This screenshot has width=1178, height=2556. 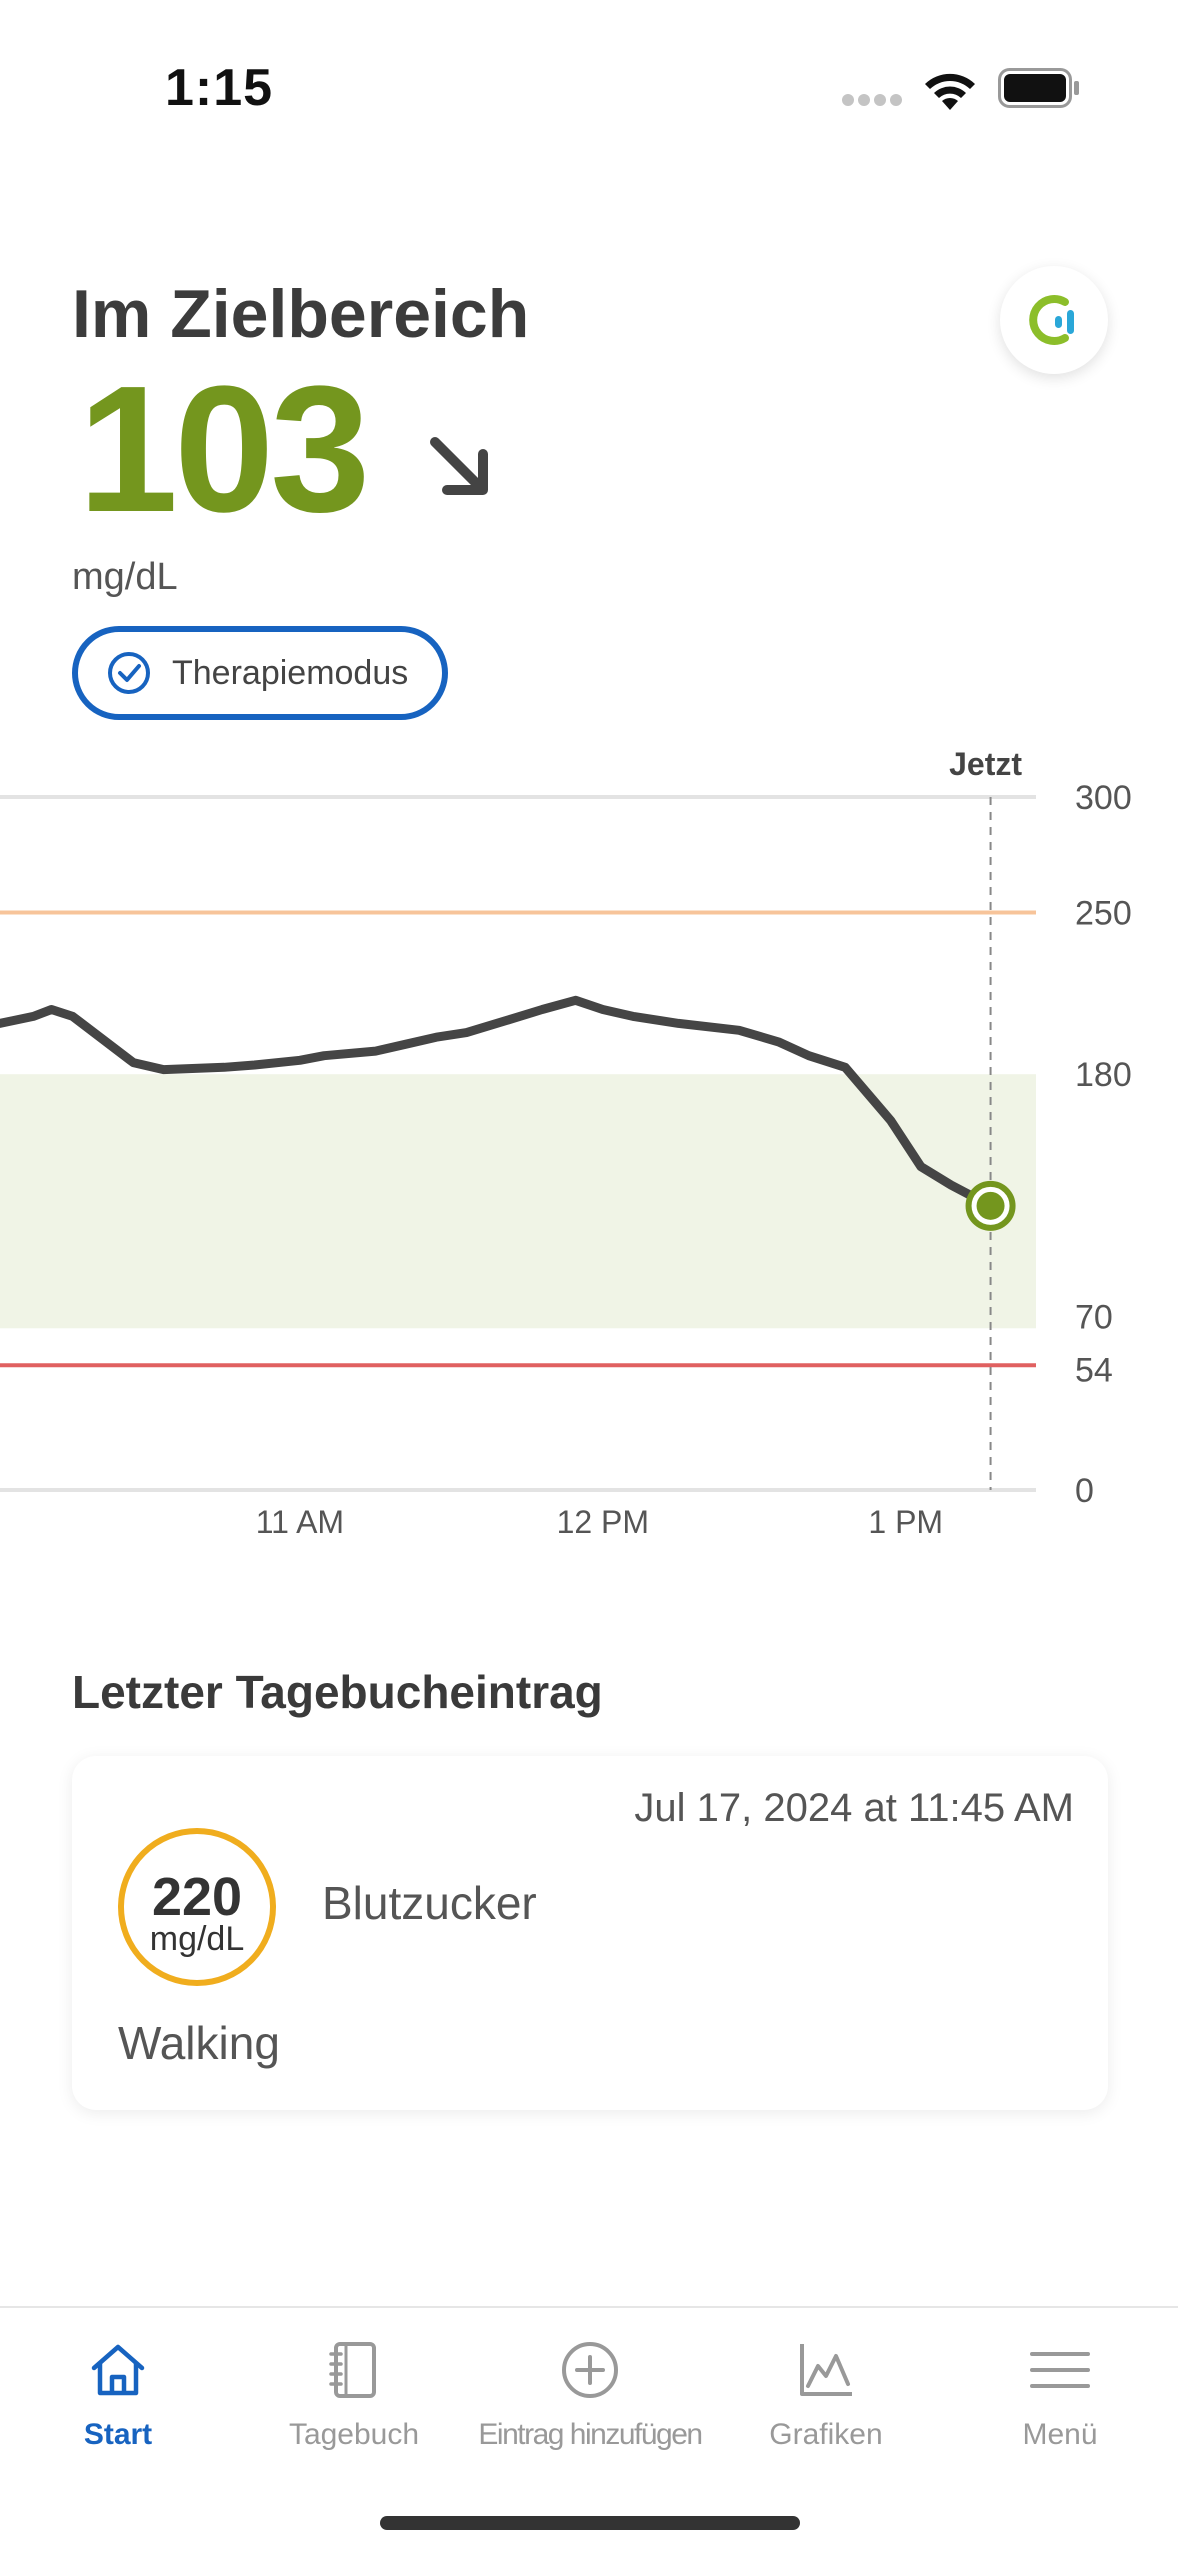 I want to click on y-tick-label: 300, so click(x=1103, y=798).